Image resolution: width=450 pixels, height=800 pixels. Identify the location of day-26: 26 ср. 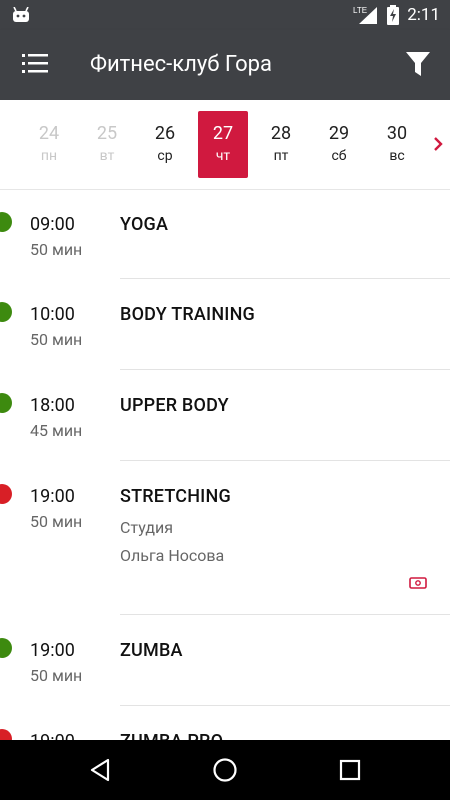
(165, 144).